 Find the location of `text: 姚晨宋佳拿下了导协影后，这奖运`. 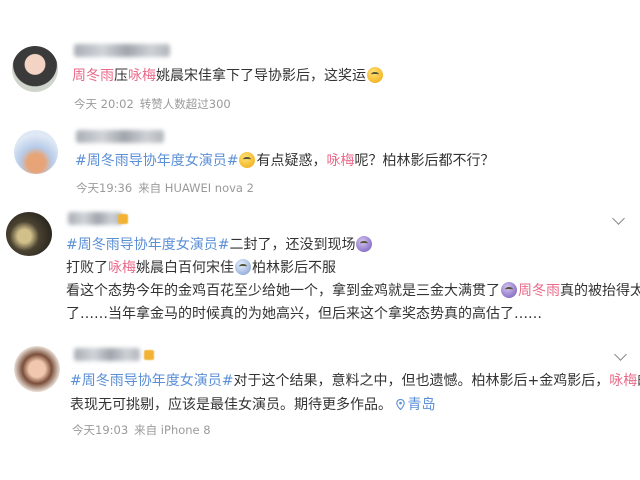

text: 姚晨宋佳拿下了导协影后，这奖运 is located at coordinates (261, 76).